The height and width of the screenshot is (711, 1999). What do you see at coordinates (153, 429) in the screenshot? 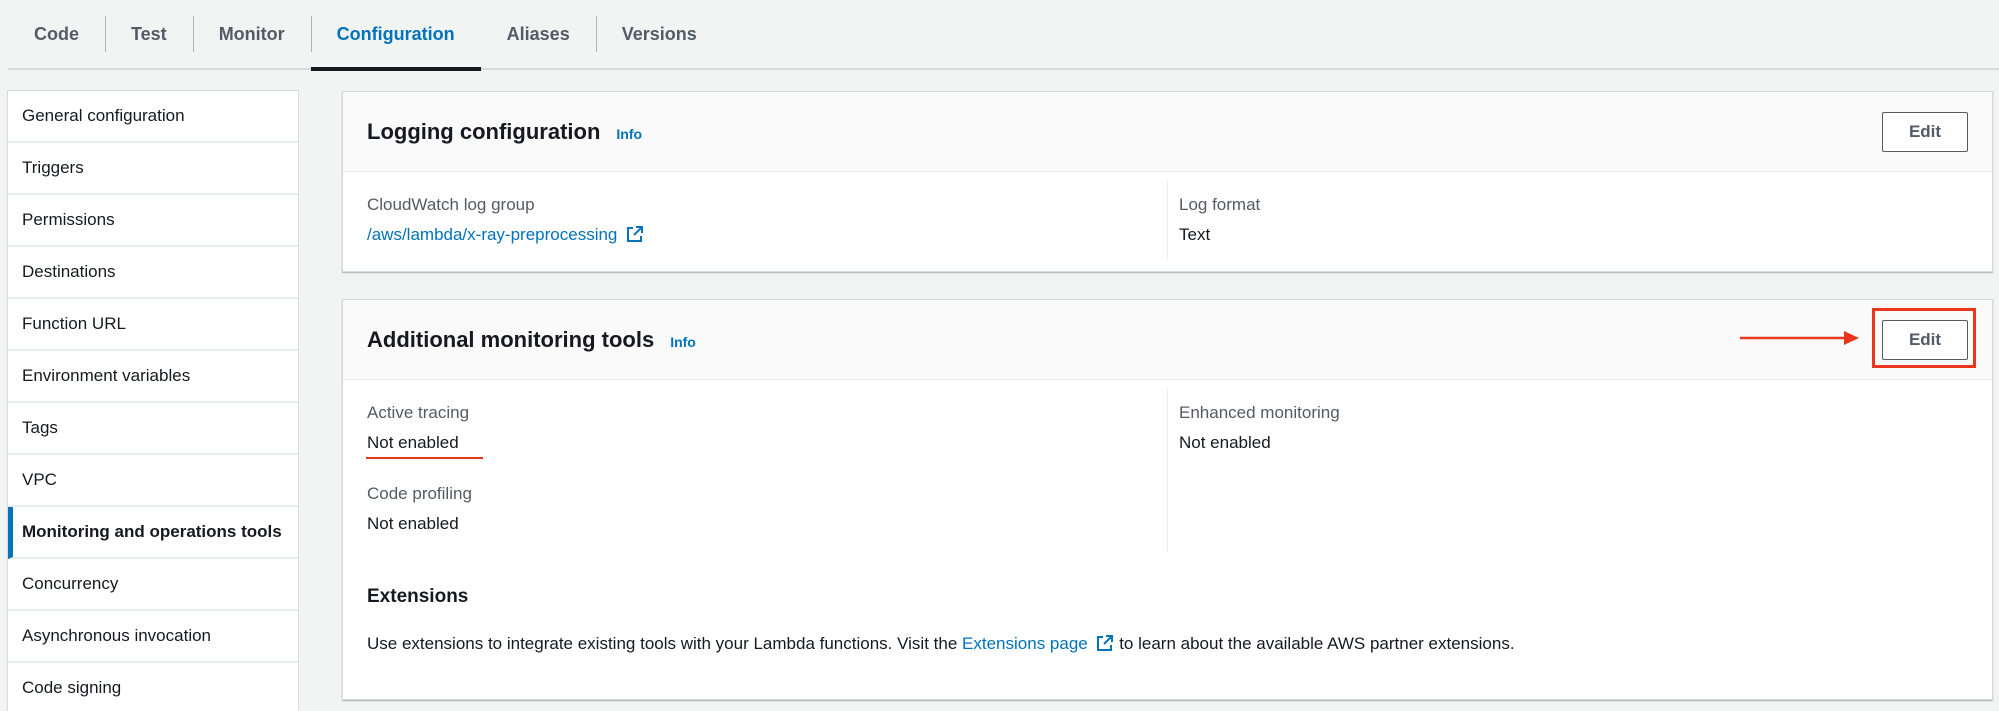
I see `sidebar-item-tags: Tags` at bounding box center [153, 429].